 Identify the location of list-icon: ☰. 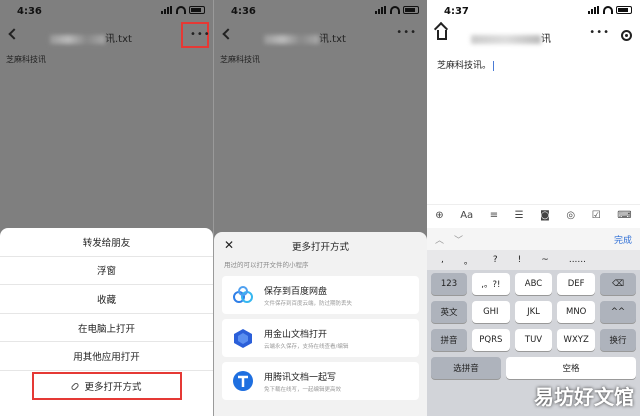
(519, 215).